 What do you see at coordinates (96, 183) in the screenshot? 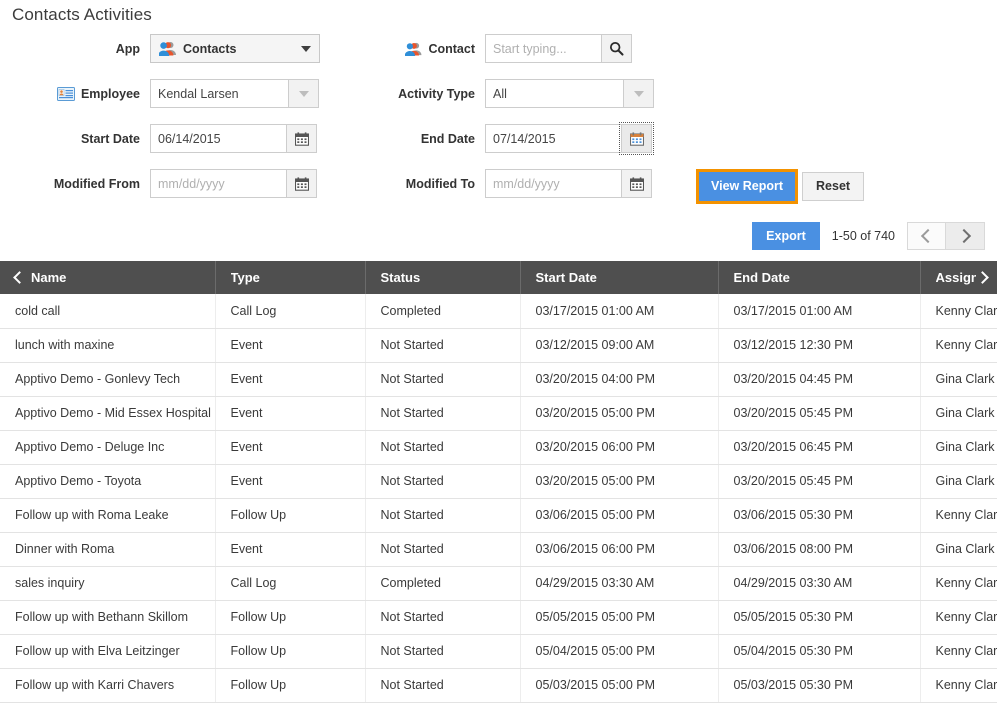
I see `modified-from-label-text: Modified From` at bounding box center [96, 183].